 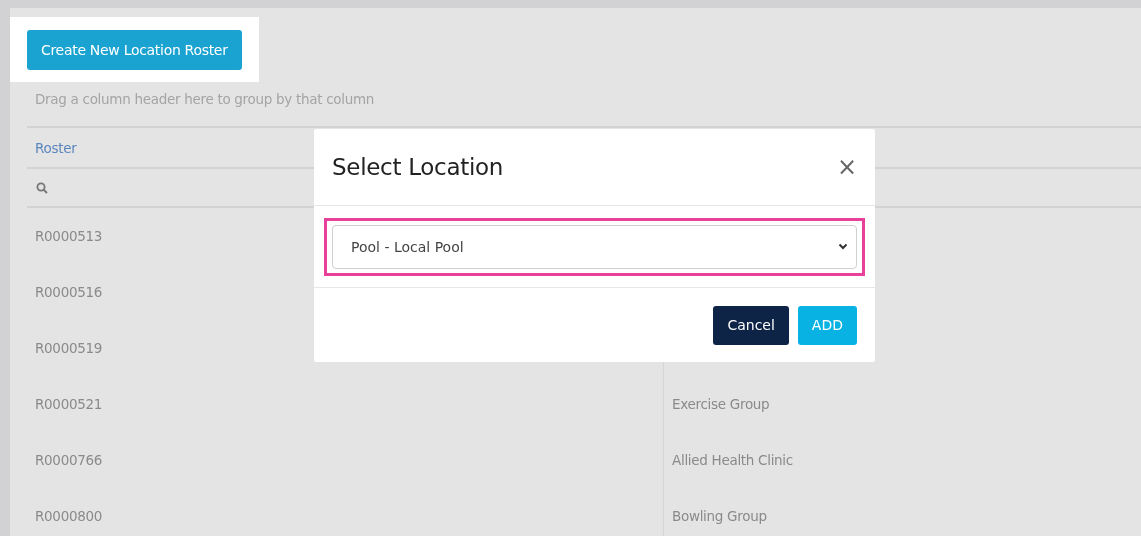 What do you see at coordinates (69, 460) in the screenshot?
I see `table-cell: R0000766` at bounding box center [69, 460].